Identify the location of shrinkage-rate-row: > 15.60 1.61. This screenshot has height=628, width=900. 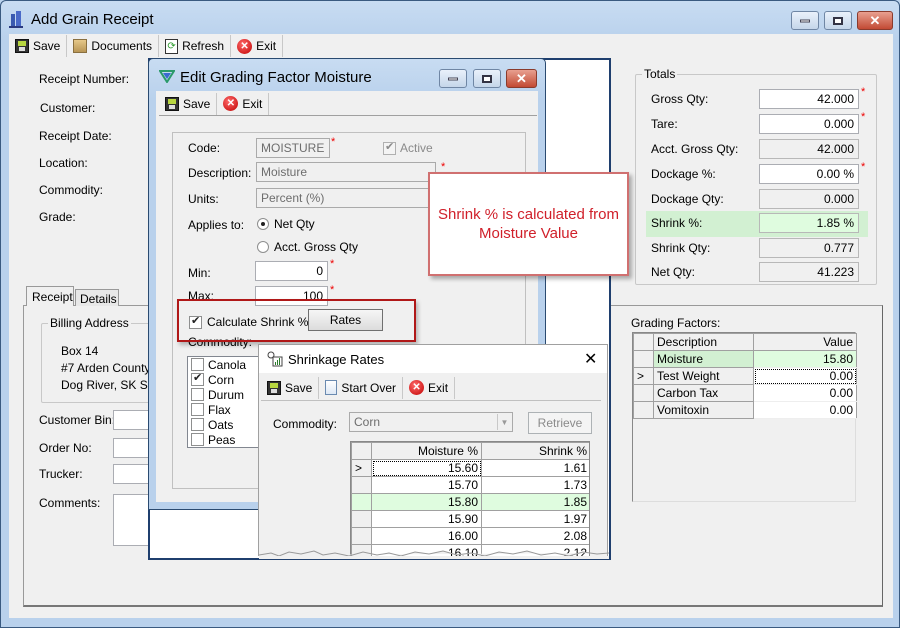
(470, 468).